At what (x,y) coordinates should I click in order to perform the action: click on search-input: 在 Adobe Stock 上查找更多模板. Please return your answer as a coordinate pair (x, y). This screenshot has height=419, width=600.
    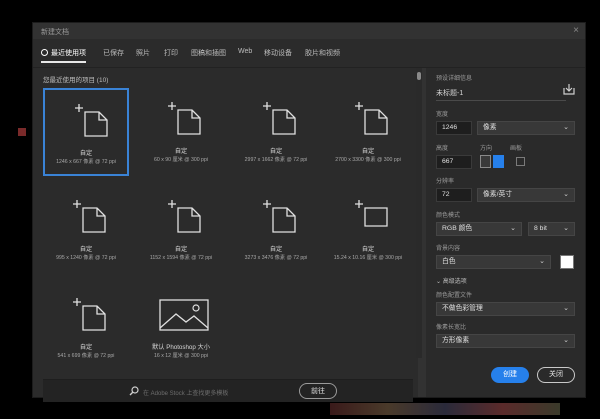
    Looking at the image, I should click on (185, 392).